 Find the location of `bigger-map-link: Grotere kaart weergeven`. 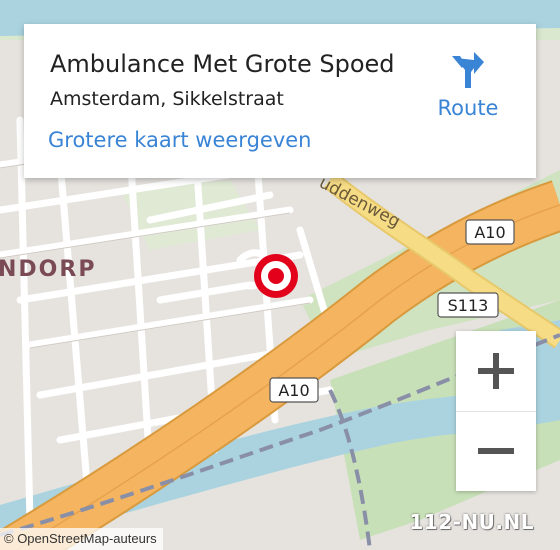

bigger-map-link: Grotere kaart weergeven is located at coordinates (179, 140).